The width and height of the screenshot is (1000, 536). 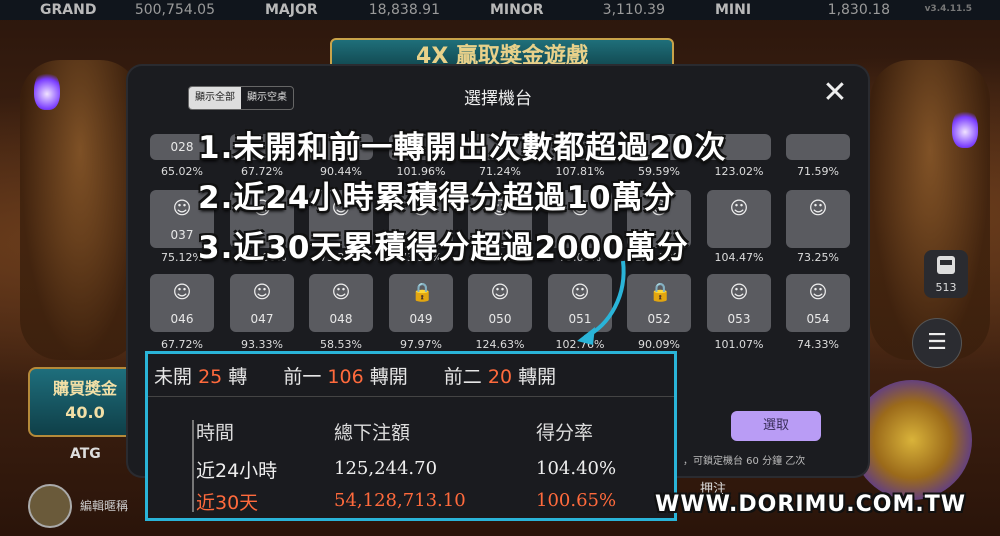 What do you see at coordinates (776, 426) in the screenshot?
I see `select-button: 選取` at bounding box center [776, 426].